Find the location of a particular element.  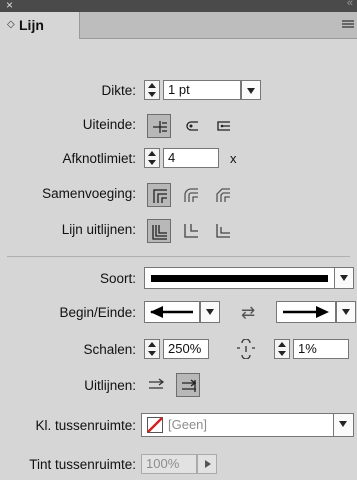

cap-square-icon is located at coordinates (223, 126).